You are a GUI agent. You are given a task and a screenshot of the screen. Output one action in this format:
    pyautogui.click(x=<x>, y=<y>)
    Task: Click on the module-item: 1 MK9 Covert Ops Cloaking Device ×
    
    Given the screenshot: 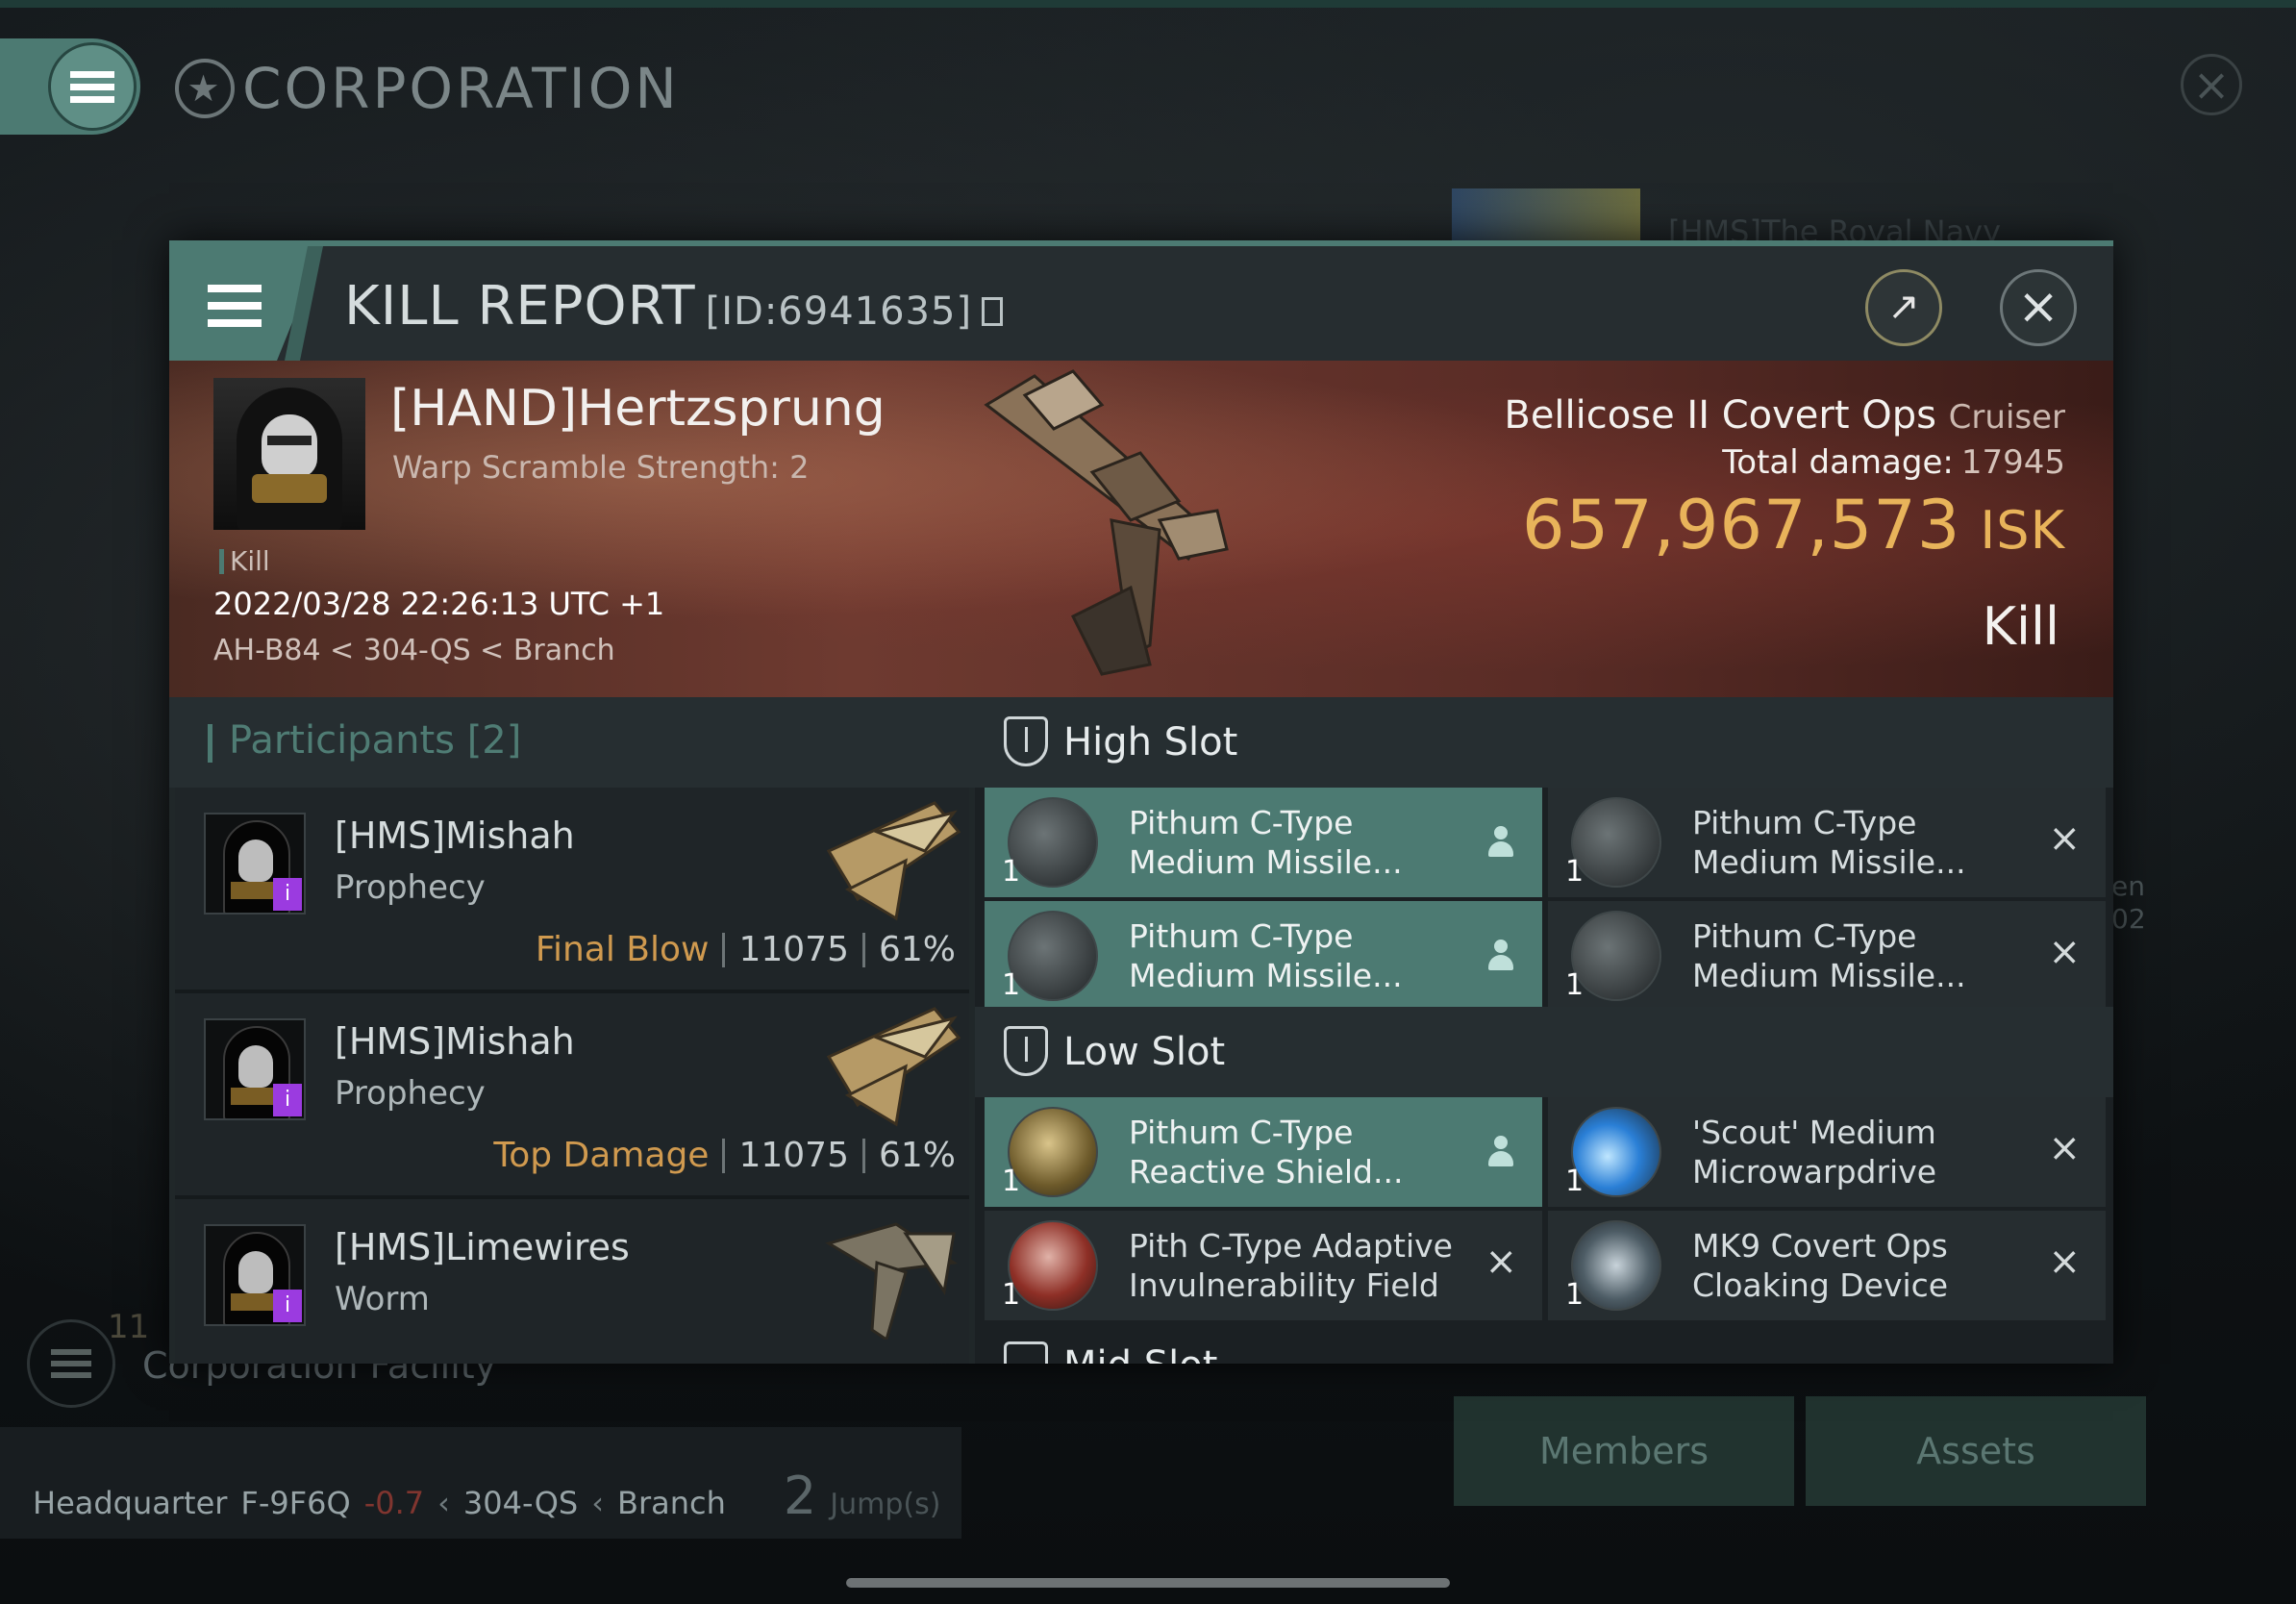 What is the action you would take?
    pyautogui.click(x=1827, y=1265)
    